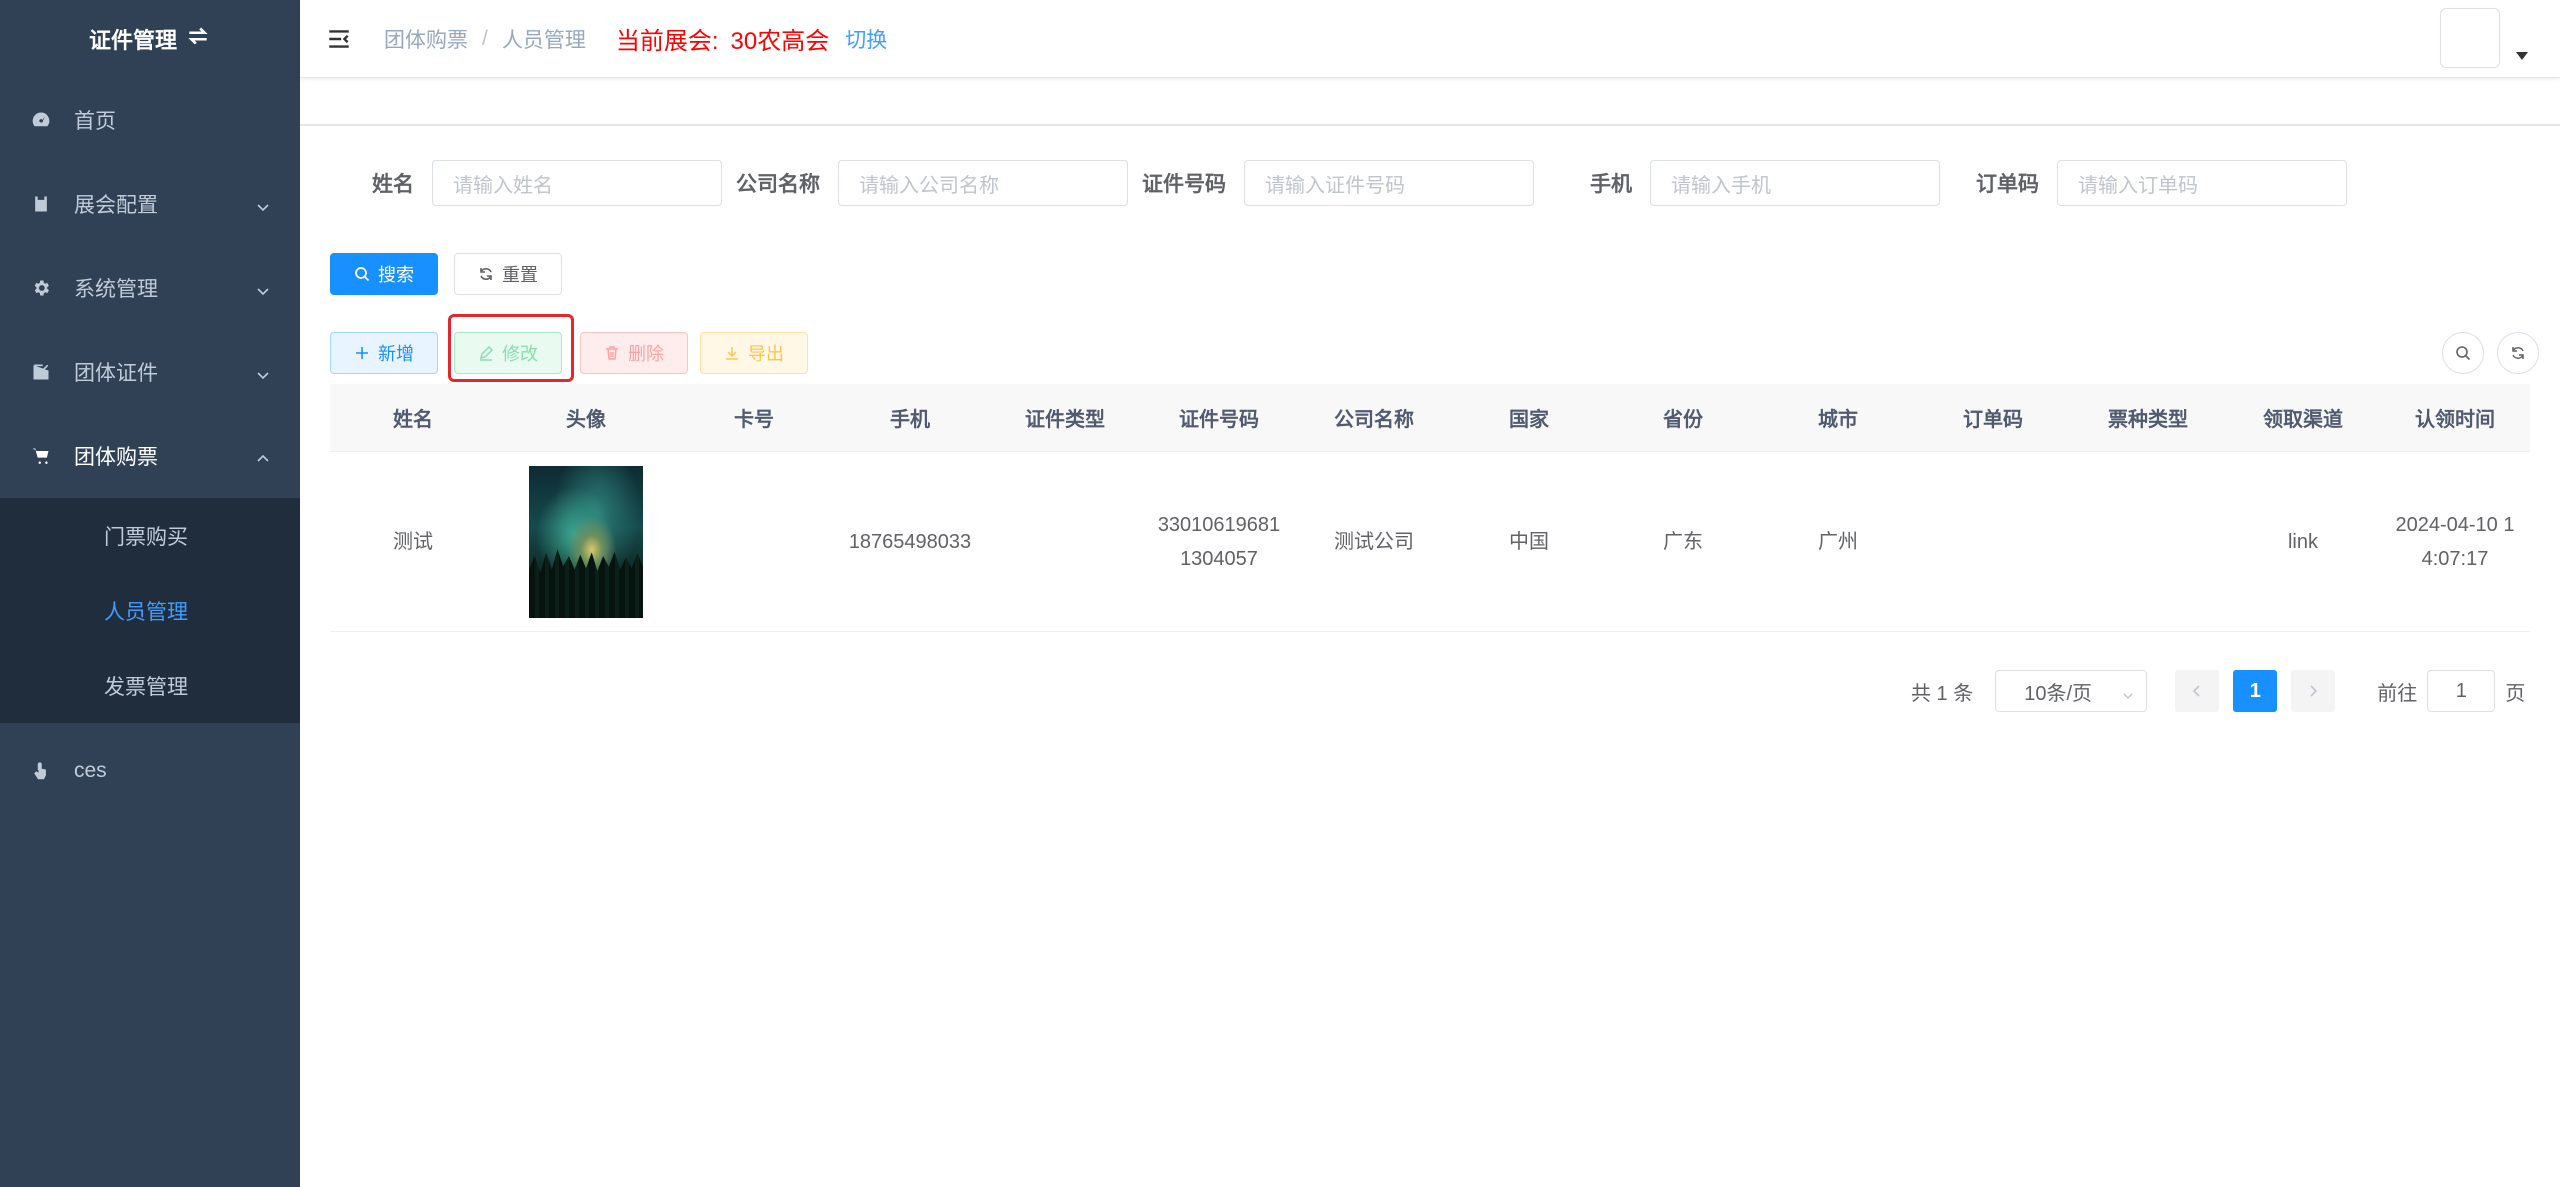  What do you see at coordinates (116, 457) in the screenshot?
I see `sidebar-item-label: 团体购票` at bounding box center [116, 457].